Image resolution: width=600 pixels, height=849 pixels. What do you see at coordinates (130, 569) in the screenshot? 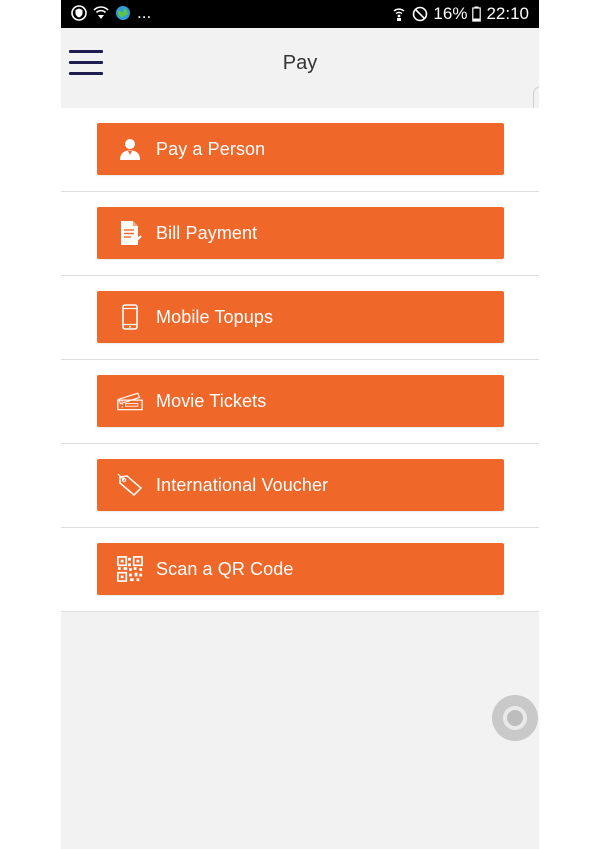
I see `qr-code-icon` at bounding box center [130, 569].